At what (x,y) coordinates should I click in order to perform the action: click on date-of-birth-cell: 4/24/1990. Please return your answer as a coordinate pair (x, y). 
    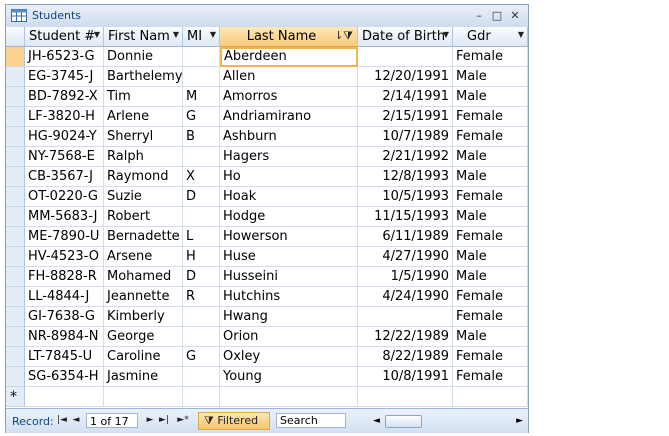
    Looking at the image, I should click on (405, 297).